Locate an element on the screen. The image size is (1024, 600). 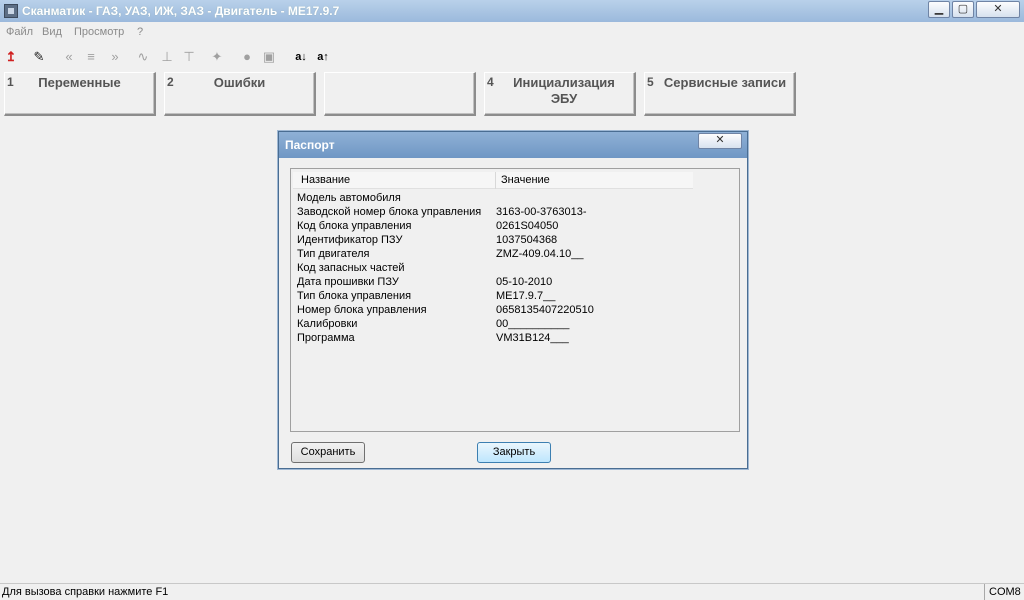
close-window-button: ✕ is located at coordinates (998, 9).